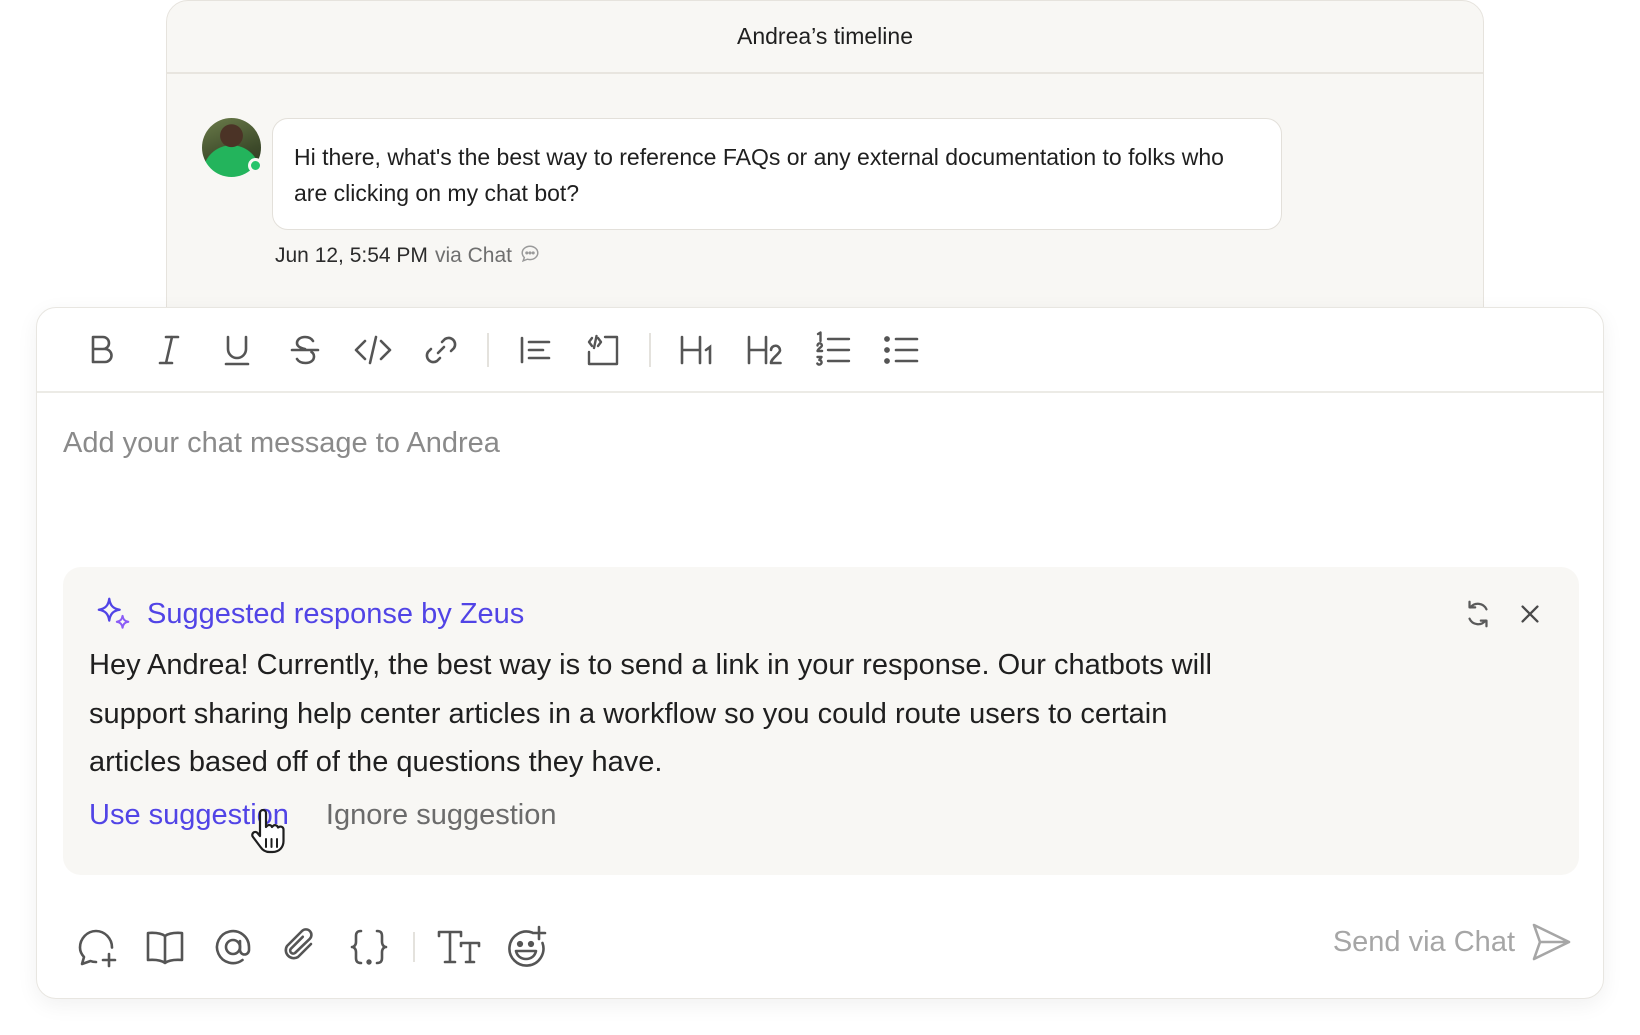 This screenshot has width=1640, height=1035. Describe the element at coordinates (322, 815) in the screenshot. I see `suggestion-actions: Use suggestion Ignore suggestion` at that location.